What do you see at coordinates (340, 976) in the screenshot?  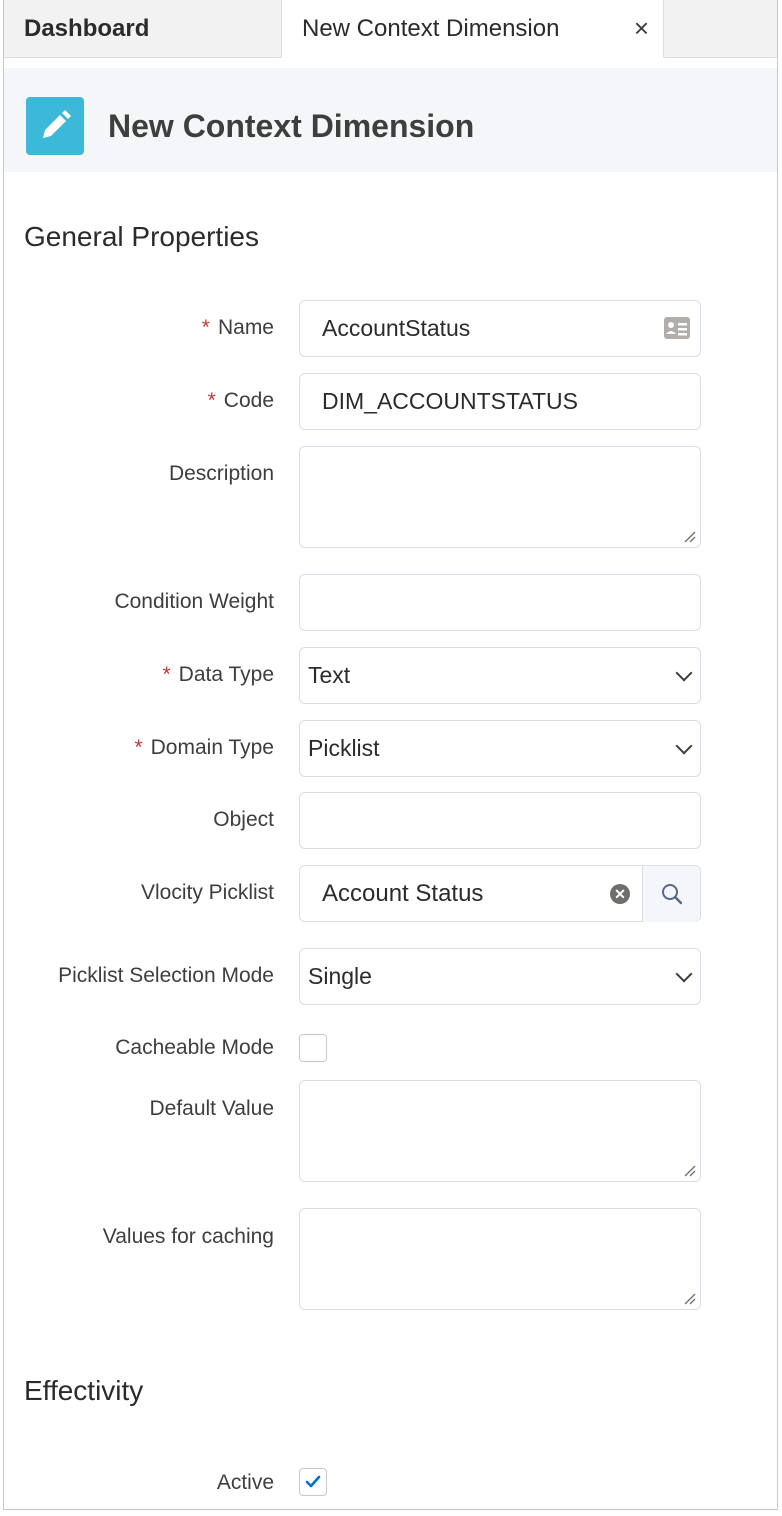 I see `picklist-selection-mode-value: Single` at bounding box center [340, 976].